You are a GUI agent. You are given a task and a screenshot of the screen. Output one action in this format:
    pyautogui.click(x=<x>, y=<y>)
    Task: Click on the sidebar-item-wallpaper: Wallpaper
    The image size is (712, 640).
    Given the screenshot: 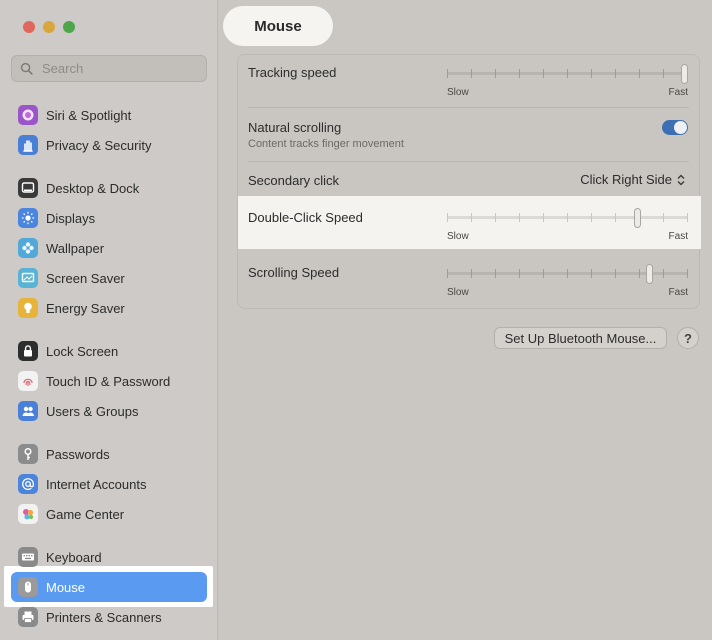 What is the action you would take?
    pyautogui.click(x=109, y=248)
    